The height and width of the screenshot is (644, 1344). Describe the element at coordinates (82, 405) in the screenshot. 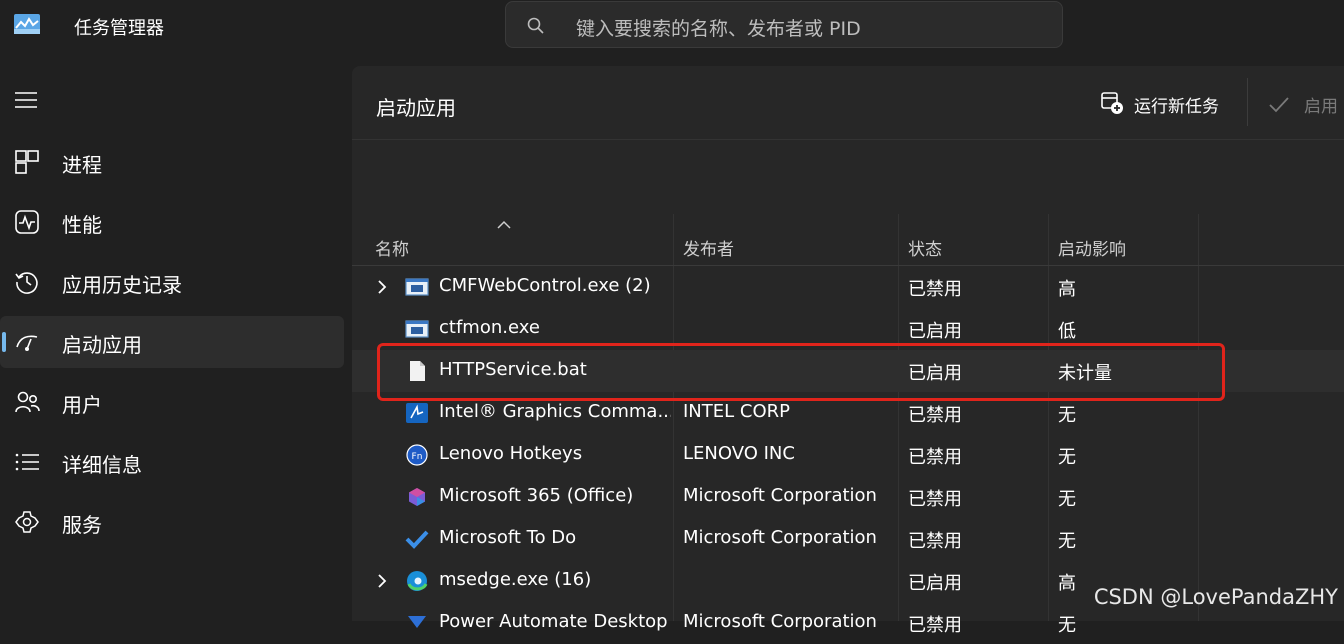

I see `sidebar-item-label: 用户` at that location.